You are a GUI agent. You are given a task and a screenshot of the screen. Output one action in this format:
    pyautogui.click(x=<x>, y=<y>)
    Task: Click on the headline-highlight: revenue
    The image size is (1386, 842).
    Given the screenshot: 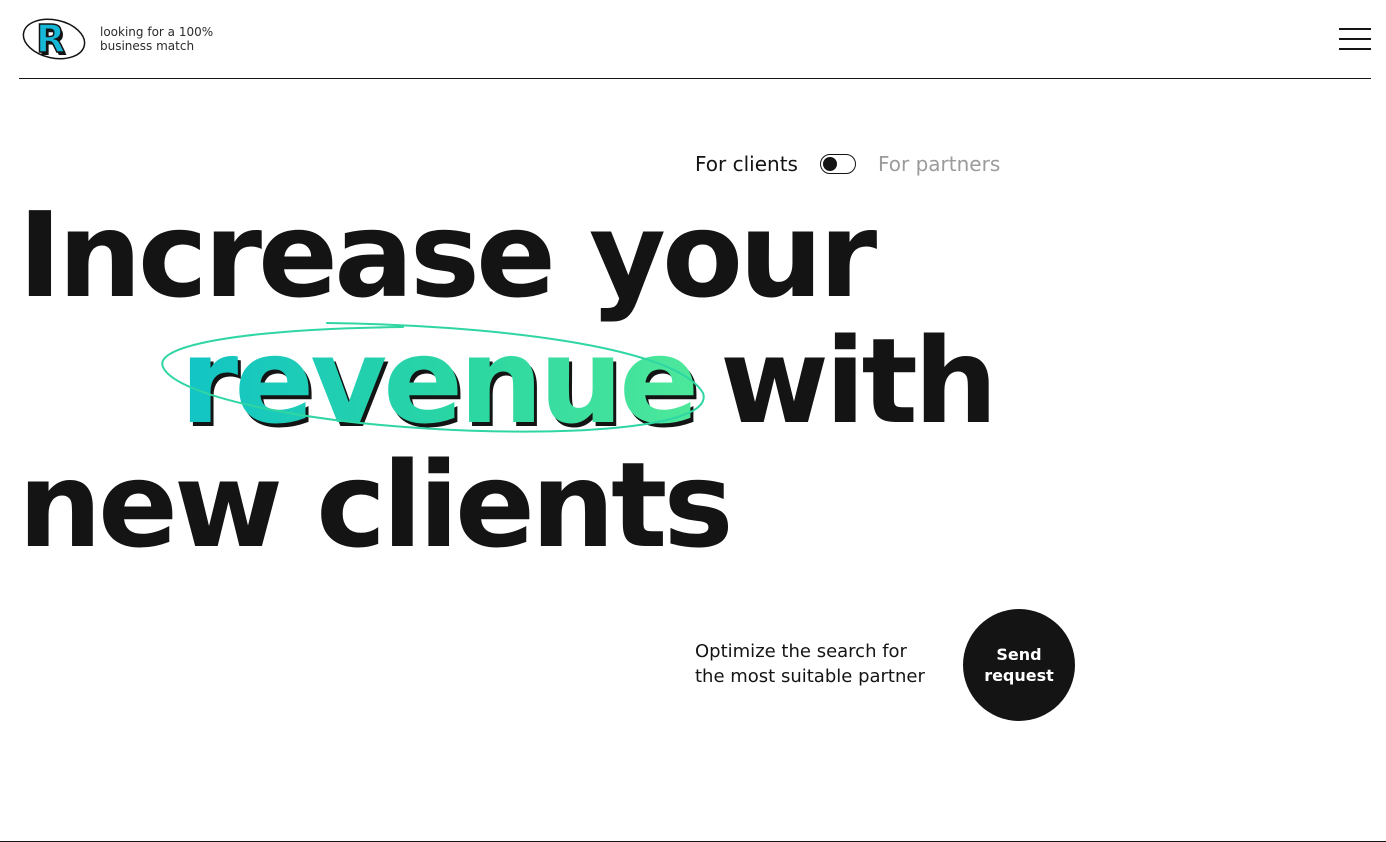 What is the action you would take?
    pyautogui.click(x=439, y=381)
    